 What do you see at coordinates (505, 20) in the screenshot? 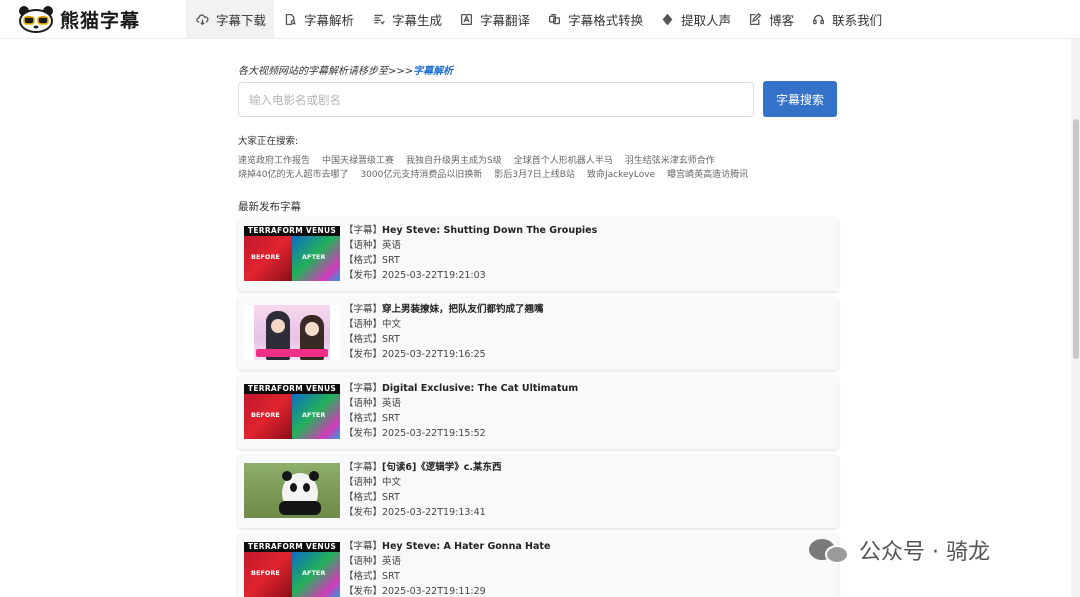
I see `nav-label: 字幕翻译` at bounding box center [505, 20].